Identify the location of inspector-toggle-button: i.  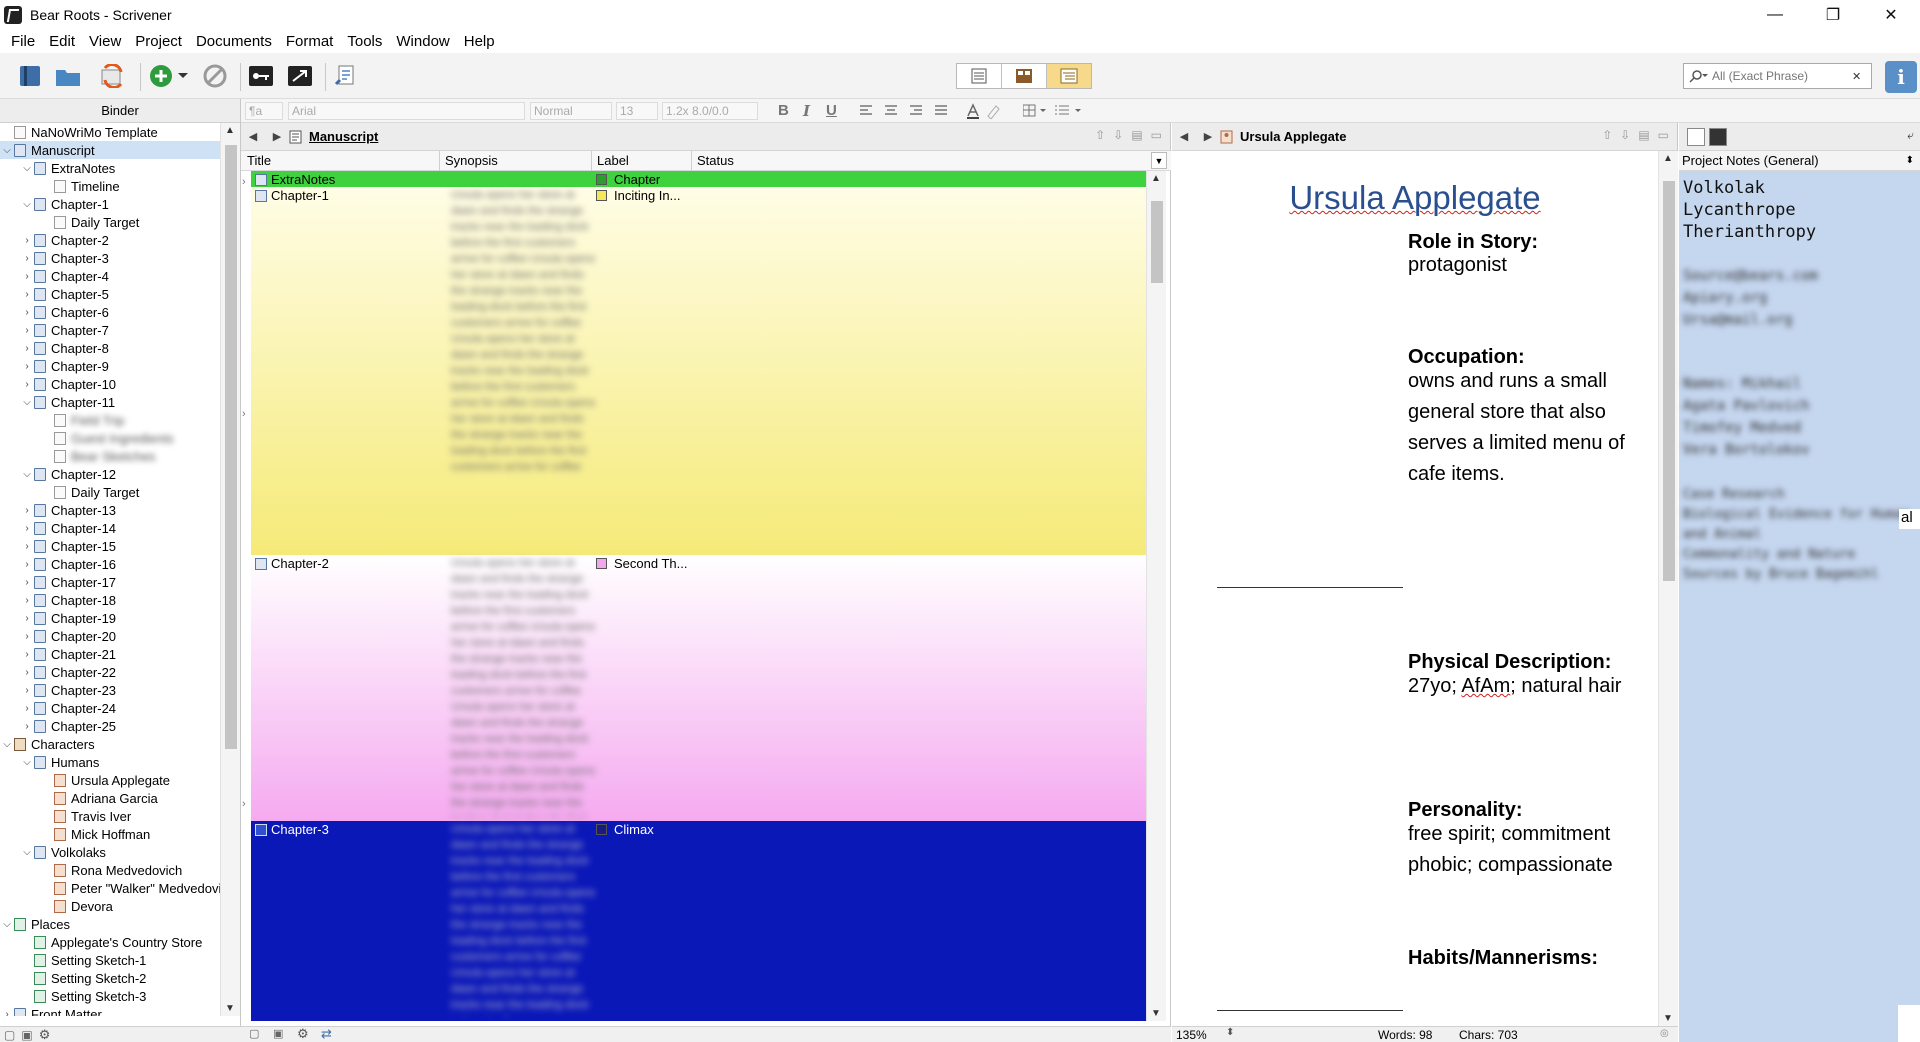
(1901, 77).